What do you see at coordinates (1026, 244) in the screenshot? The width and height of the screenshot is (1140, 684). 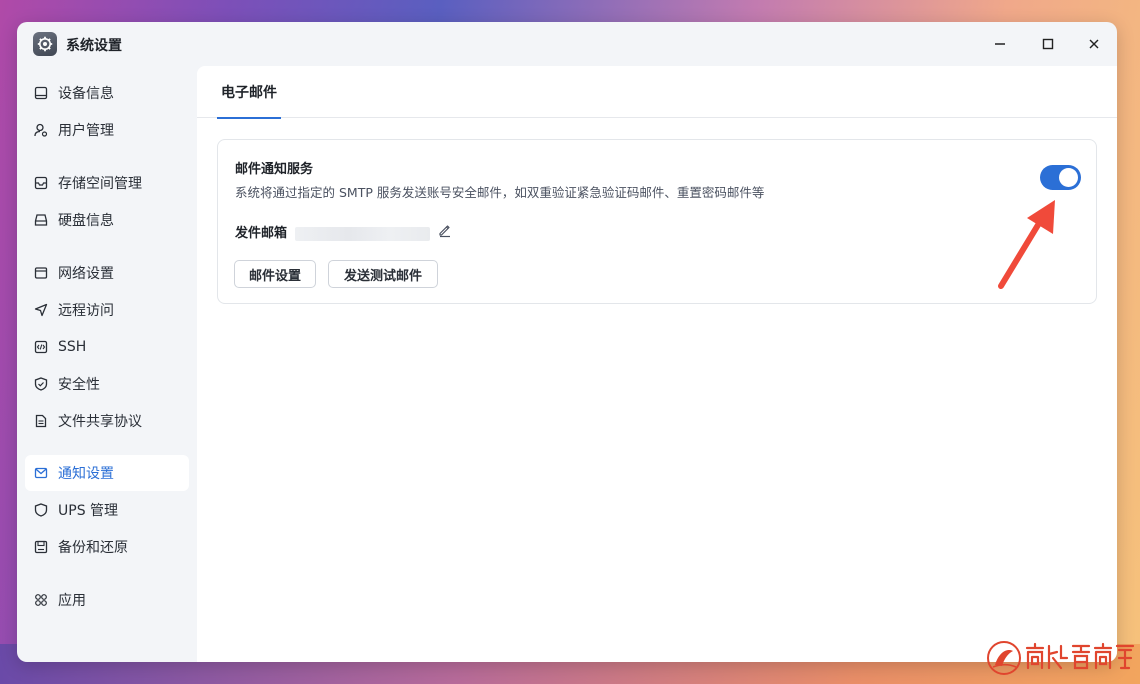 I see `annotation-arrow-icon` at bounding box center [1026, 244].